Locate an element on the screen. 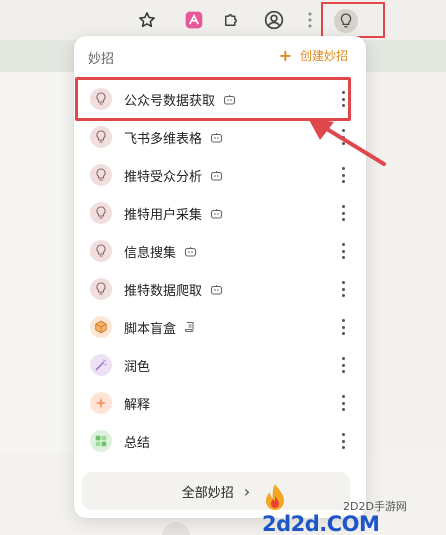  more-dots-icon is located at coordinates (310, 20).